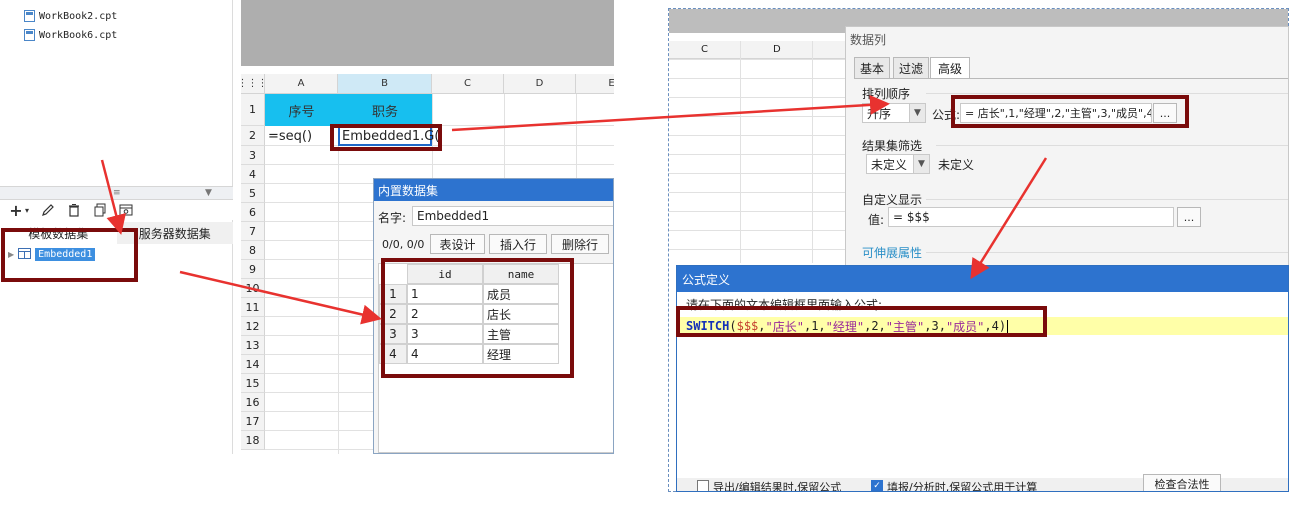 The width and height of the screenshot is (1311, 506). What do you see at coordinates (595, 84) in the screenshot?
I see `column-header-e: E` at bounding box center [595, 84].